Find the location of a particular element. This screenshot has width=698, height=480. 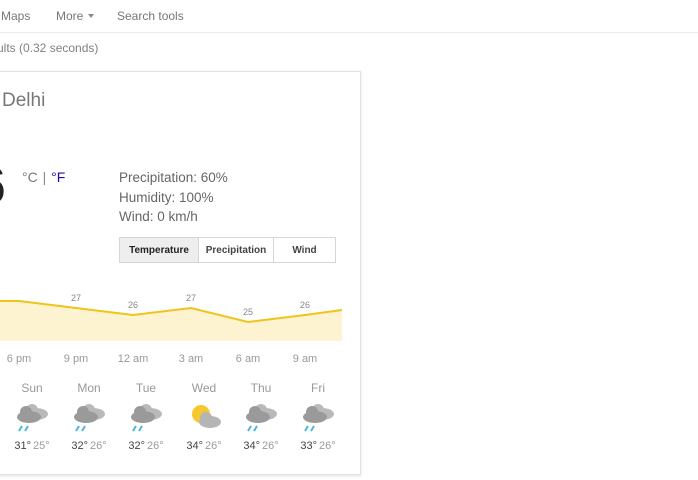

unit-celsius: °C is located at coordinates (30, 177).